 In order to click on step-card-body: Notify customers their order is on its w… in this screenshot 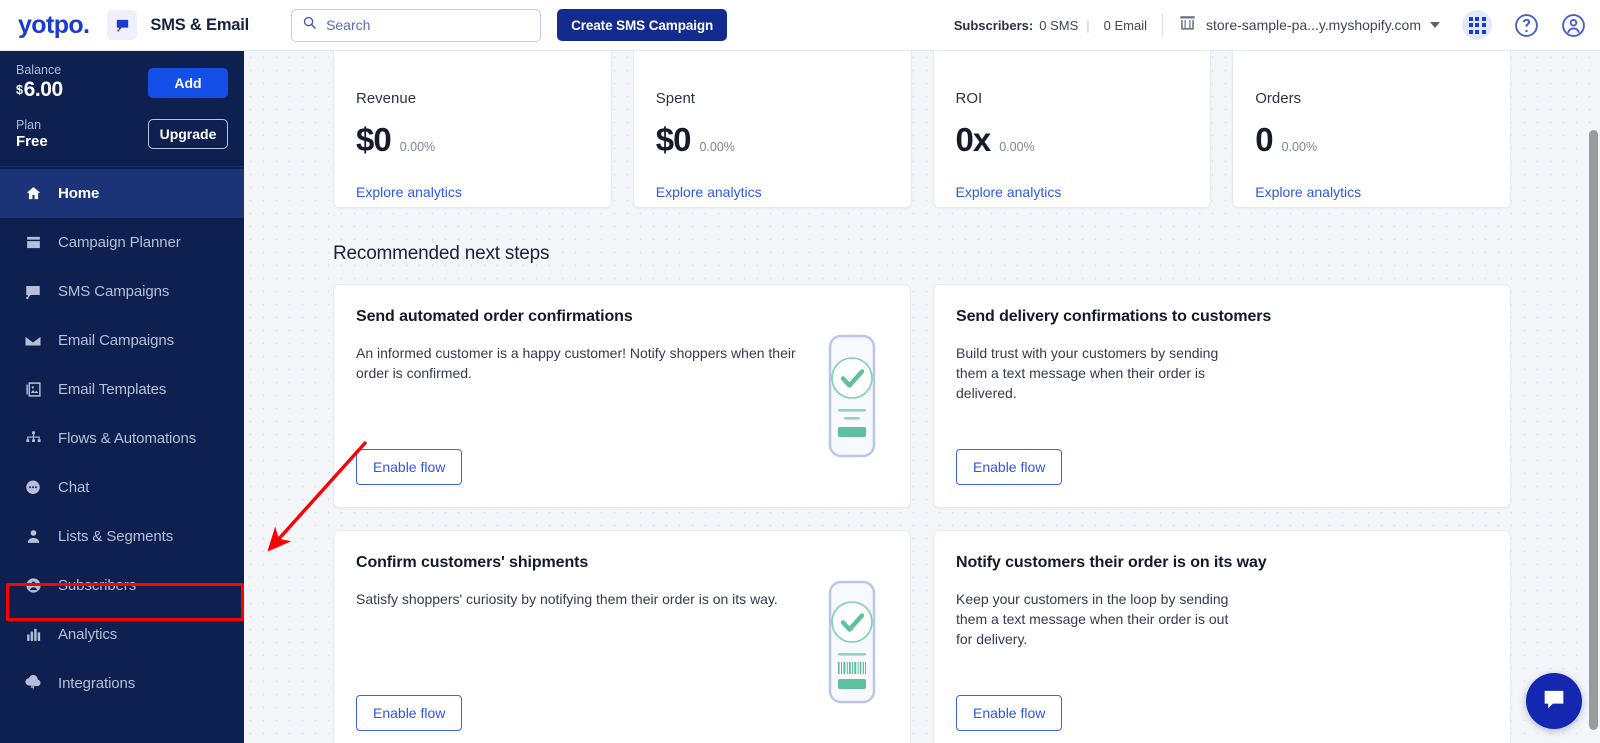, I will do `click(1222, 642)`.